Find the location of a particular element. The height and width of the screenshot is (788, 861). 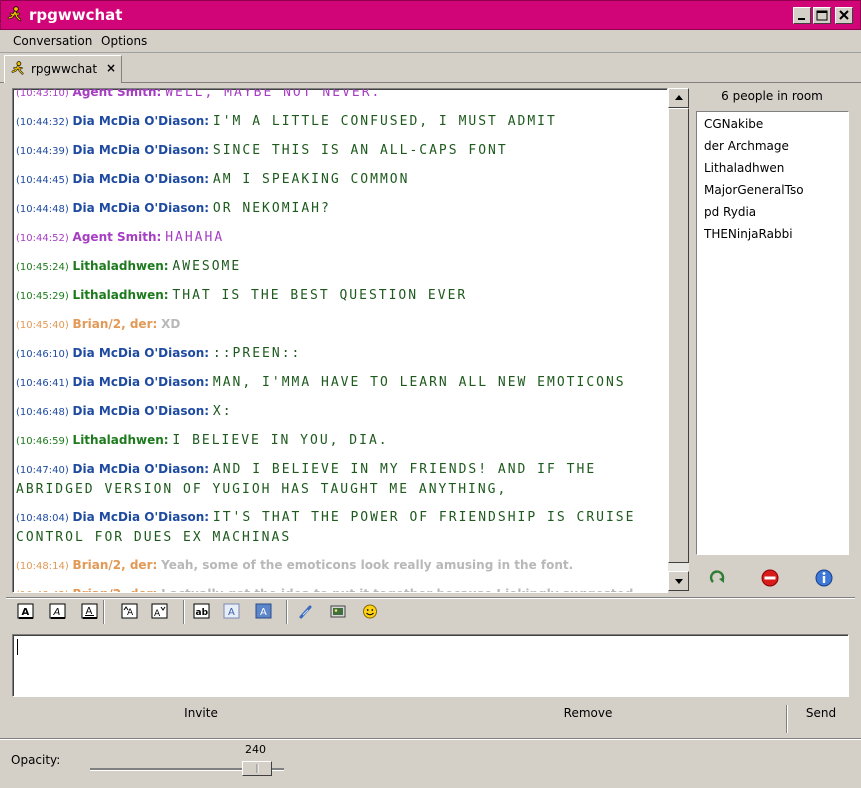

tab-rpgwwchat: rpgwwchat × is located at coordinates (63, 69).